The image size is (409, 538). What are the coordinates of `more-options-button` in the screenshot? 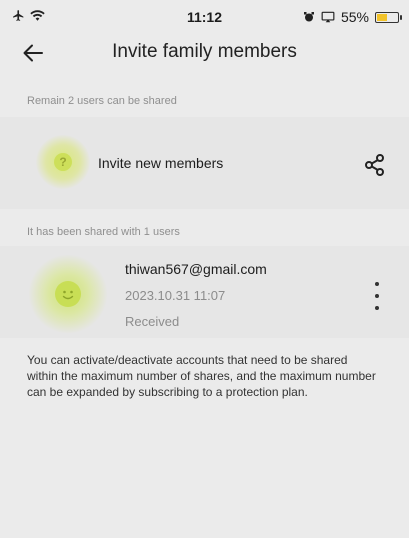 It's located at (377, 296).